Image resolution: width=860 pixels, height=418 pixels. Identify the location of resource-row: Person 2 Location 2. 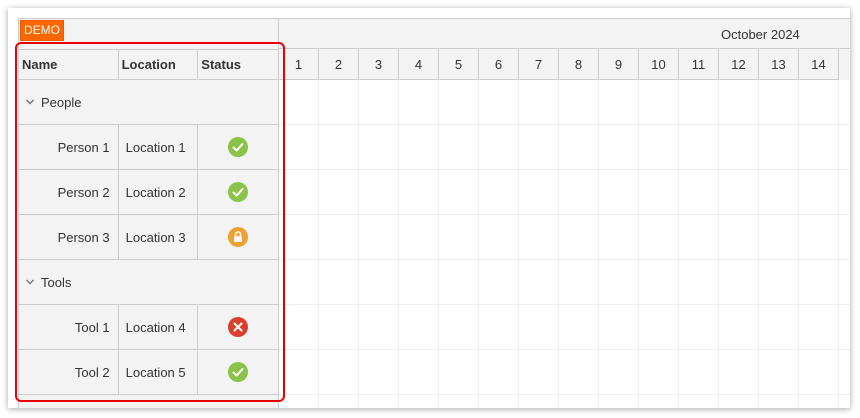
(148, 192).